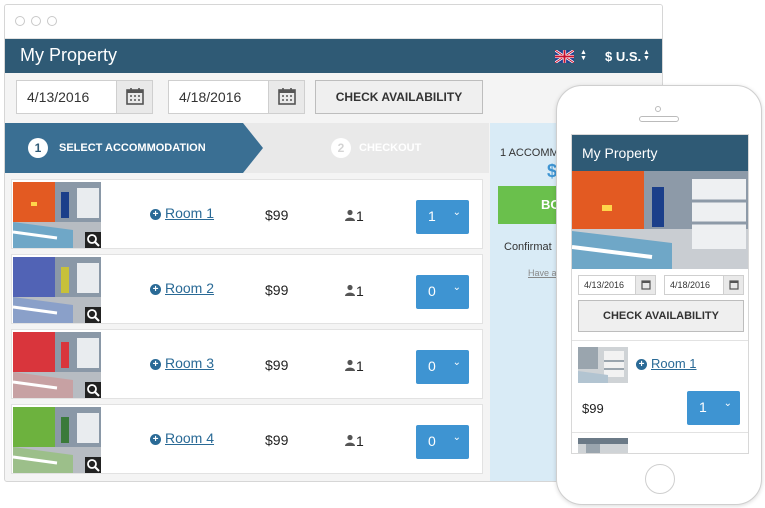  Describe the element at coordinates (247, 439) in the screenshot. I see `room-row: + Room 4 $99 1 0 ⌄` at that location.